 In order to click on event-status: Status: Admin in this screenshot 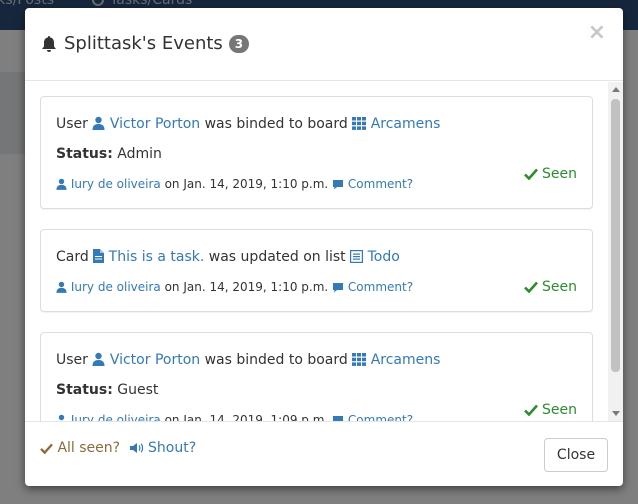, I will do `click(316, 154)`.